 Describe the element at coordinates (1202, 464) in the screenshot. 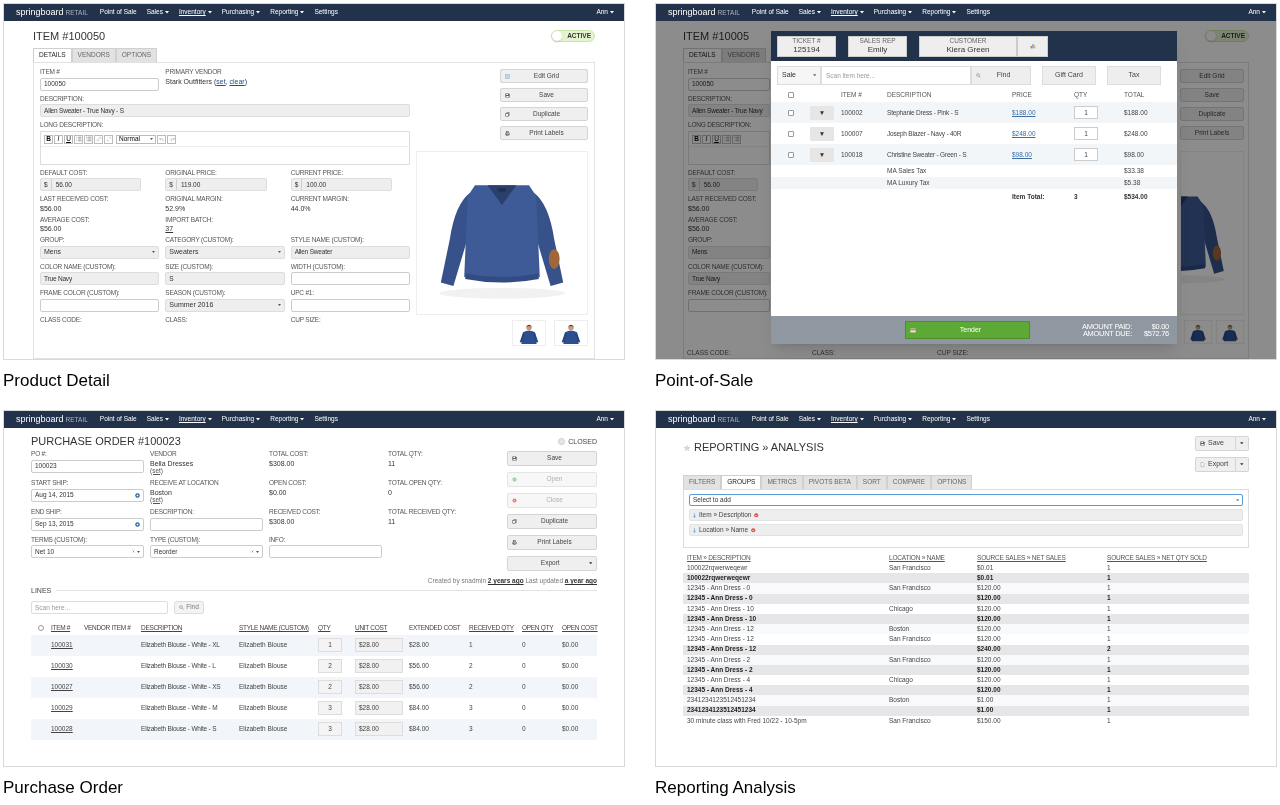

I see `document-icon` at that location.